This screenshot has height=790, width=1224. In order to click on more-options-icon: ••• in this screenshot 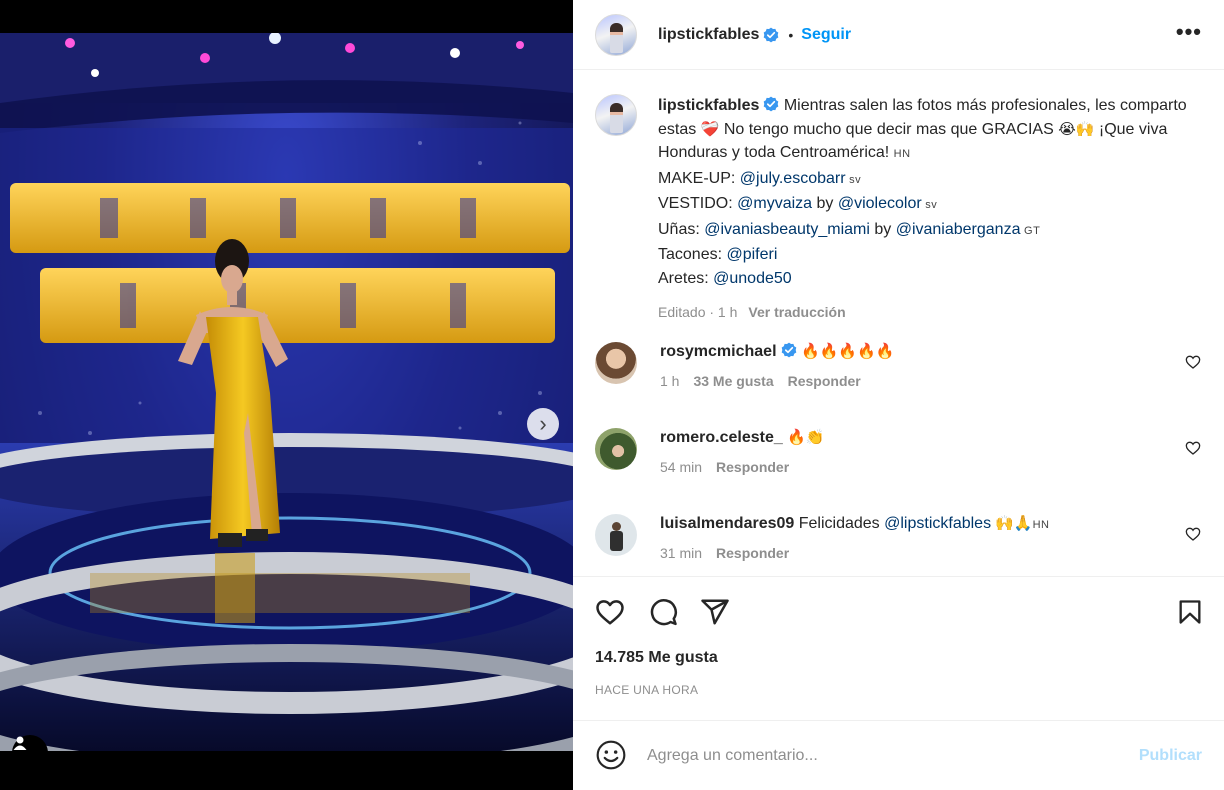, I will do `click(1189, 32)`.